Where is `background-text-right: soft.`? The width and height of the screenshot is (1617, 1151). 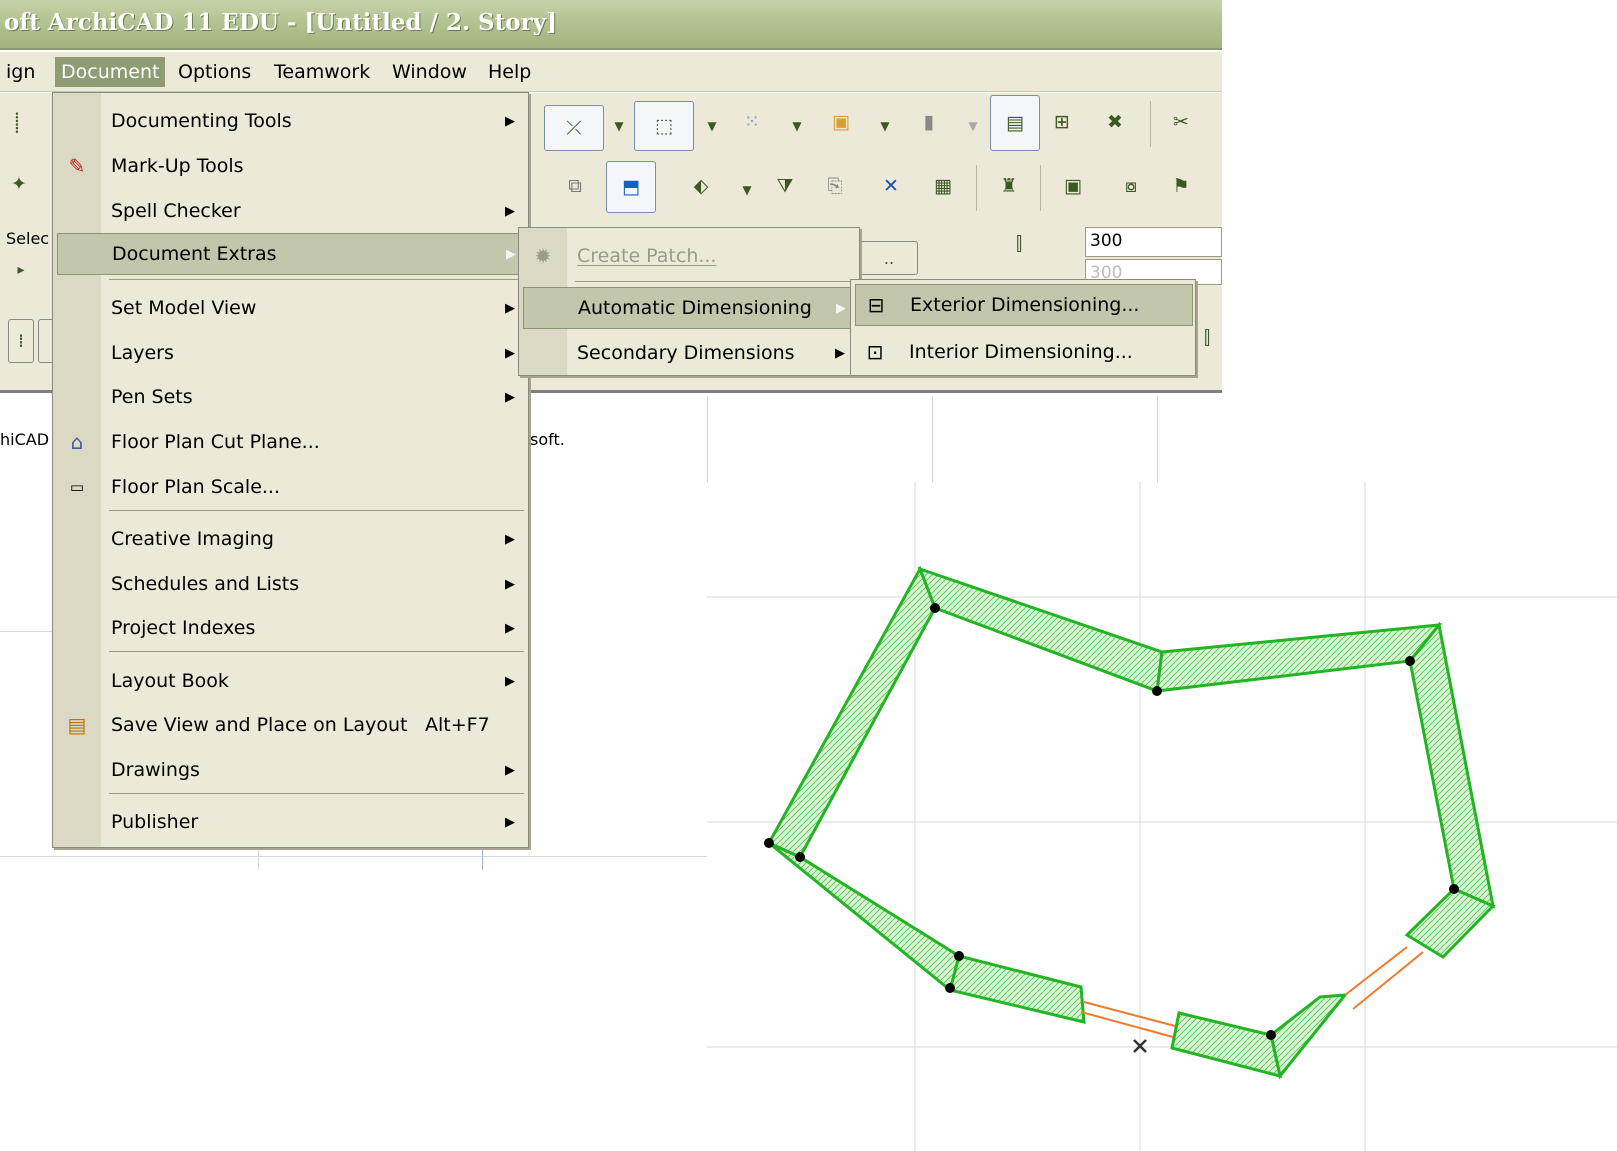
background-text-right: soft. is located at coordinates (547, 439).